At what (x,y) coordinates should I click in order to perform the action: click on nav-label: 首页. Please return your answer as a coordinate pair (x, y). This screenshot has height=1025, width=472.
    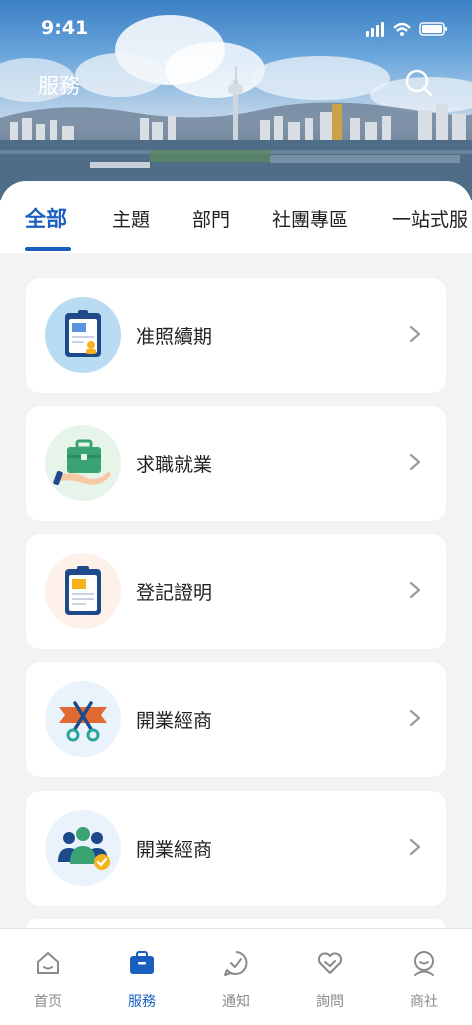
    Looking at the image, I should click on (48, 1002).